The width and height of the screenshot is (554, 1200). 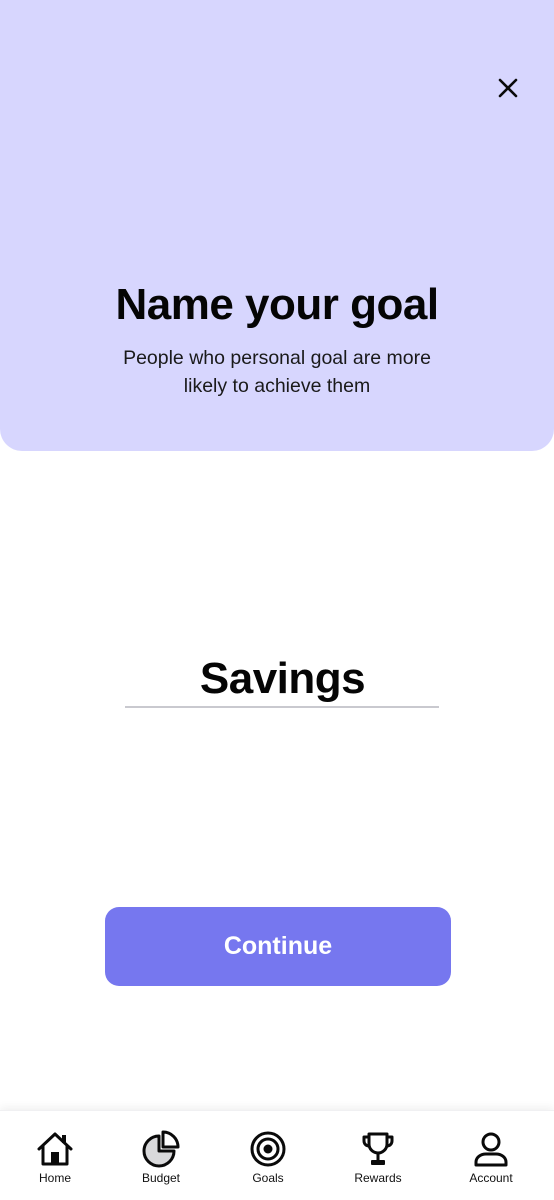 I want to click on close-icon, so click(x=508, y=88).